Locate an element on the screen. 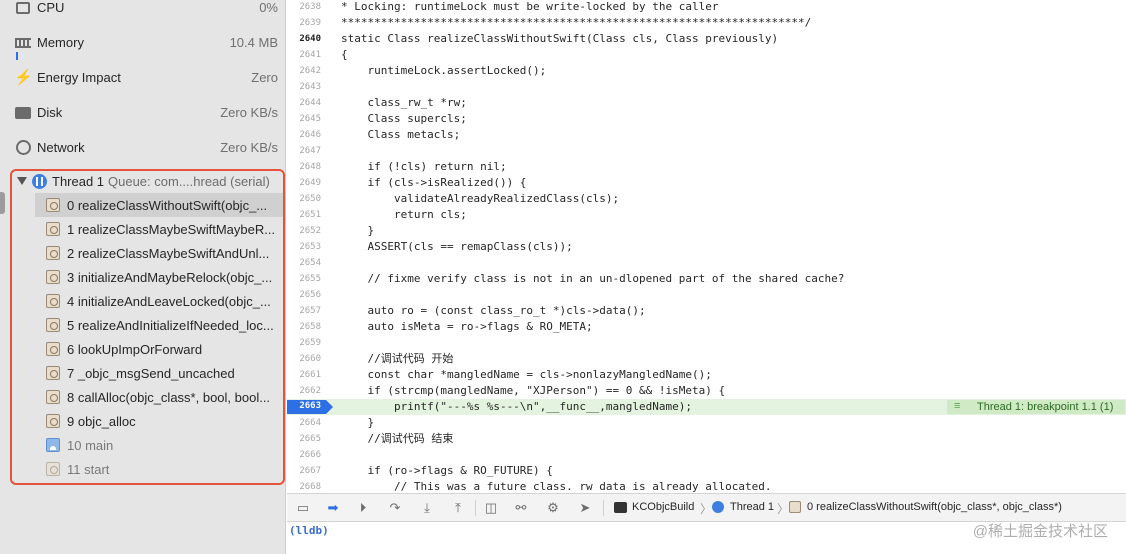 Image resolution: width=1126 pixels, height=554 pixels. view-hierarchy-icon: ◫ is located at coordinates (491, 508).